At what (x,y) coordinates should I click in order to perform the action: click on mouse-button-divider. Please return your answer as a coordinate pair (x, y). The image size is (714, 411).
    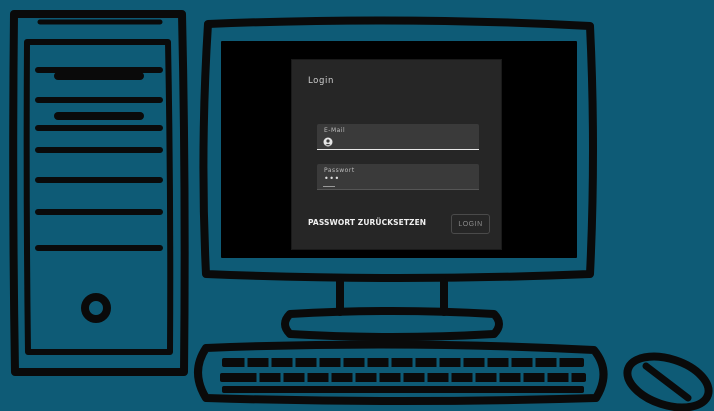
    Looking at the image, I should click on (667, 382).